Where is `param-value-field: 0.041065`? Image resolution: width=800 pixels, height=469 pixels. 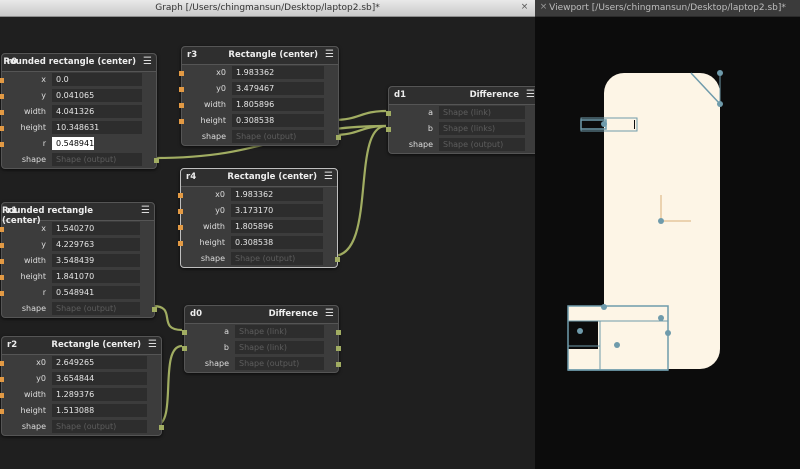
param-value-field: 0.041065 is located at coordinates (97, 95).